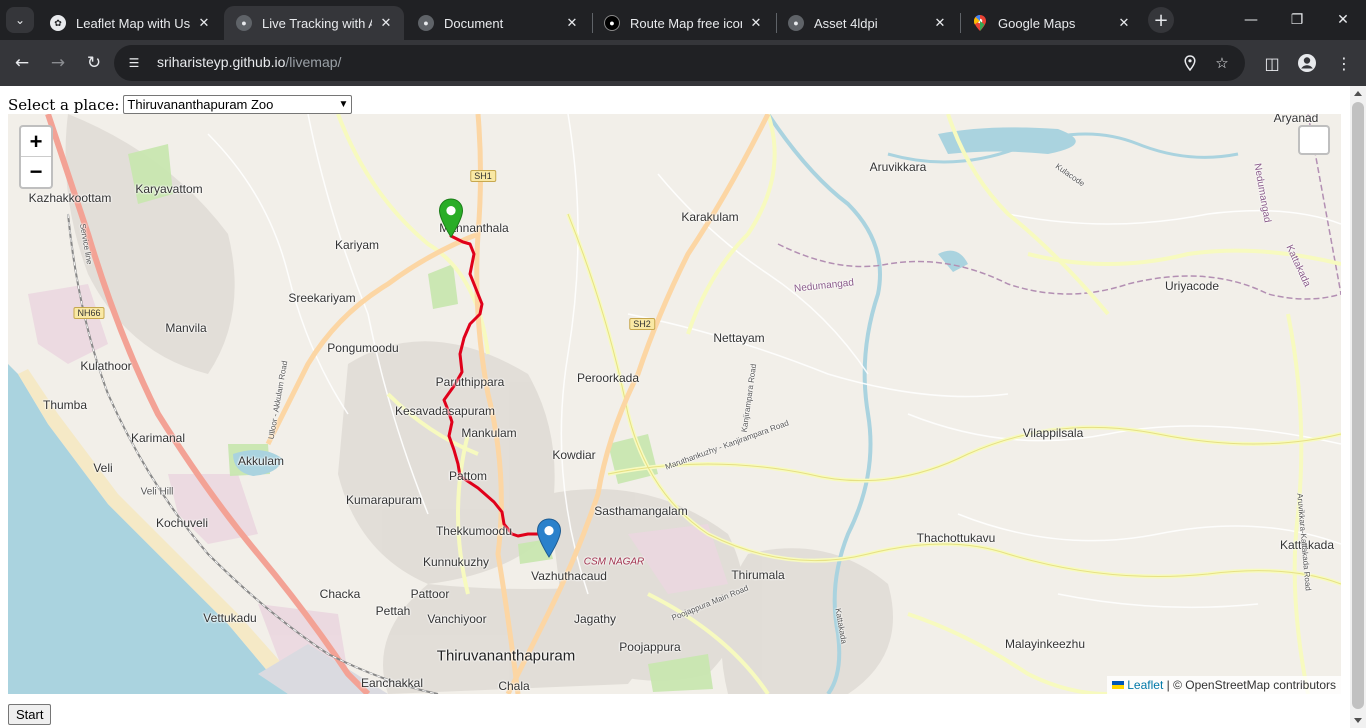 This screenshot has height=728, width=1366. I want to click on tab-title: Document, so click(474, 23).